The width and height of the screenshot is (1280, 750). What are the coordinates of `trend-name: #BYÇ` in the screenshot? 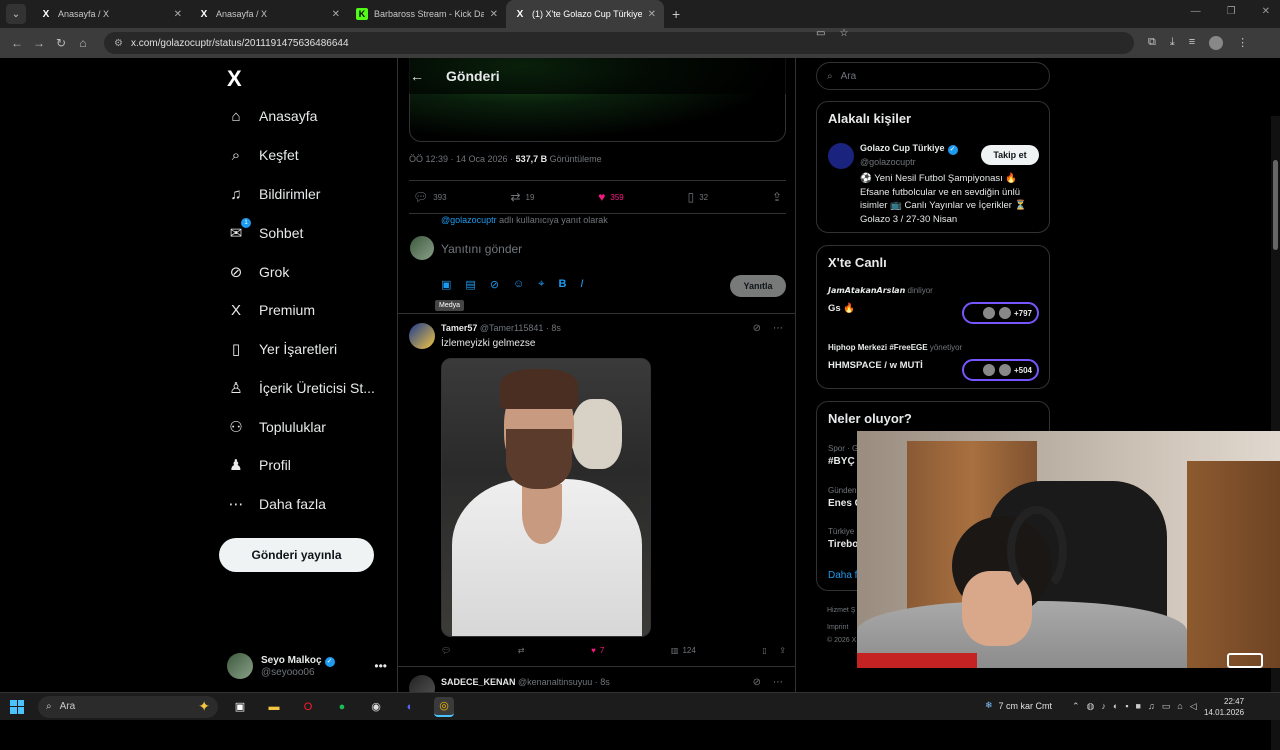 It's located at (841, 461).